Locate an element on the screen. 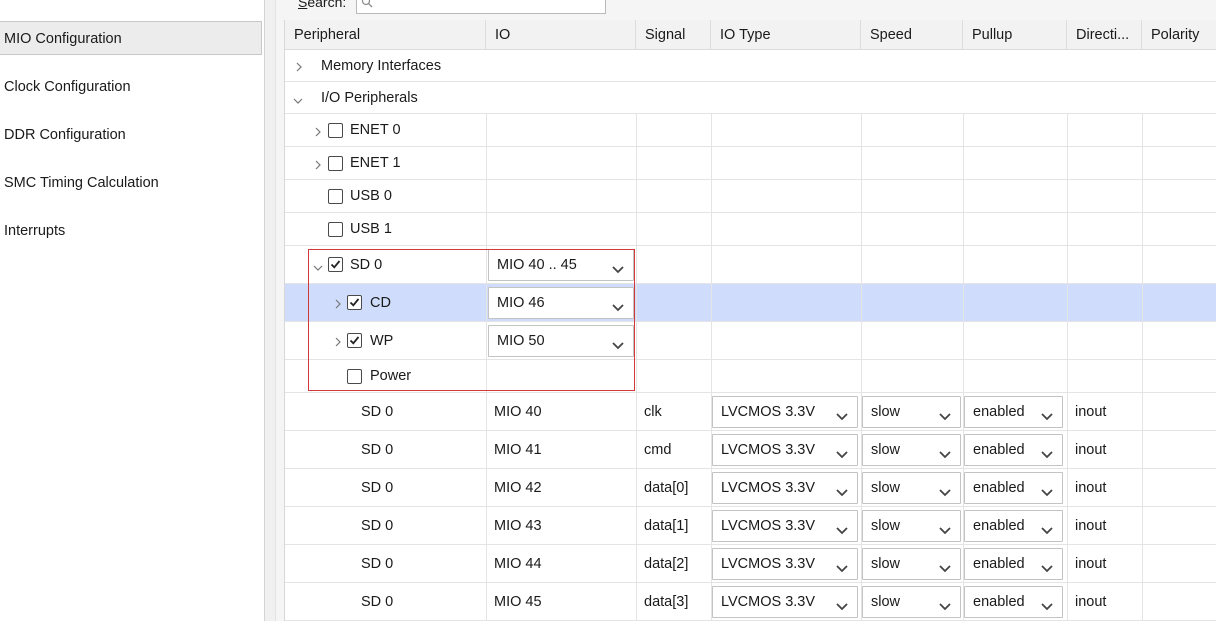 This screenshot has height=621, width=1216. panel-splitter is located at coordinates (270, 310).